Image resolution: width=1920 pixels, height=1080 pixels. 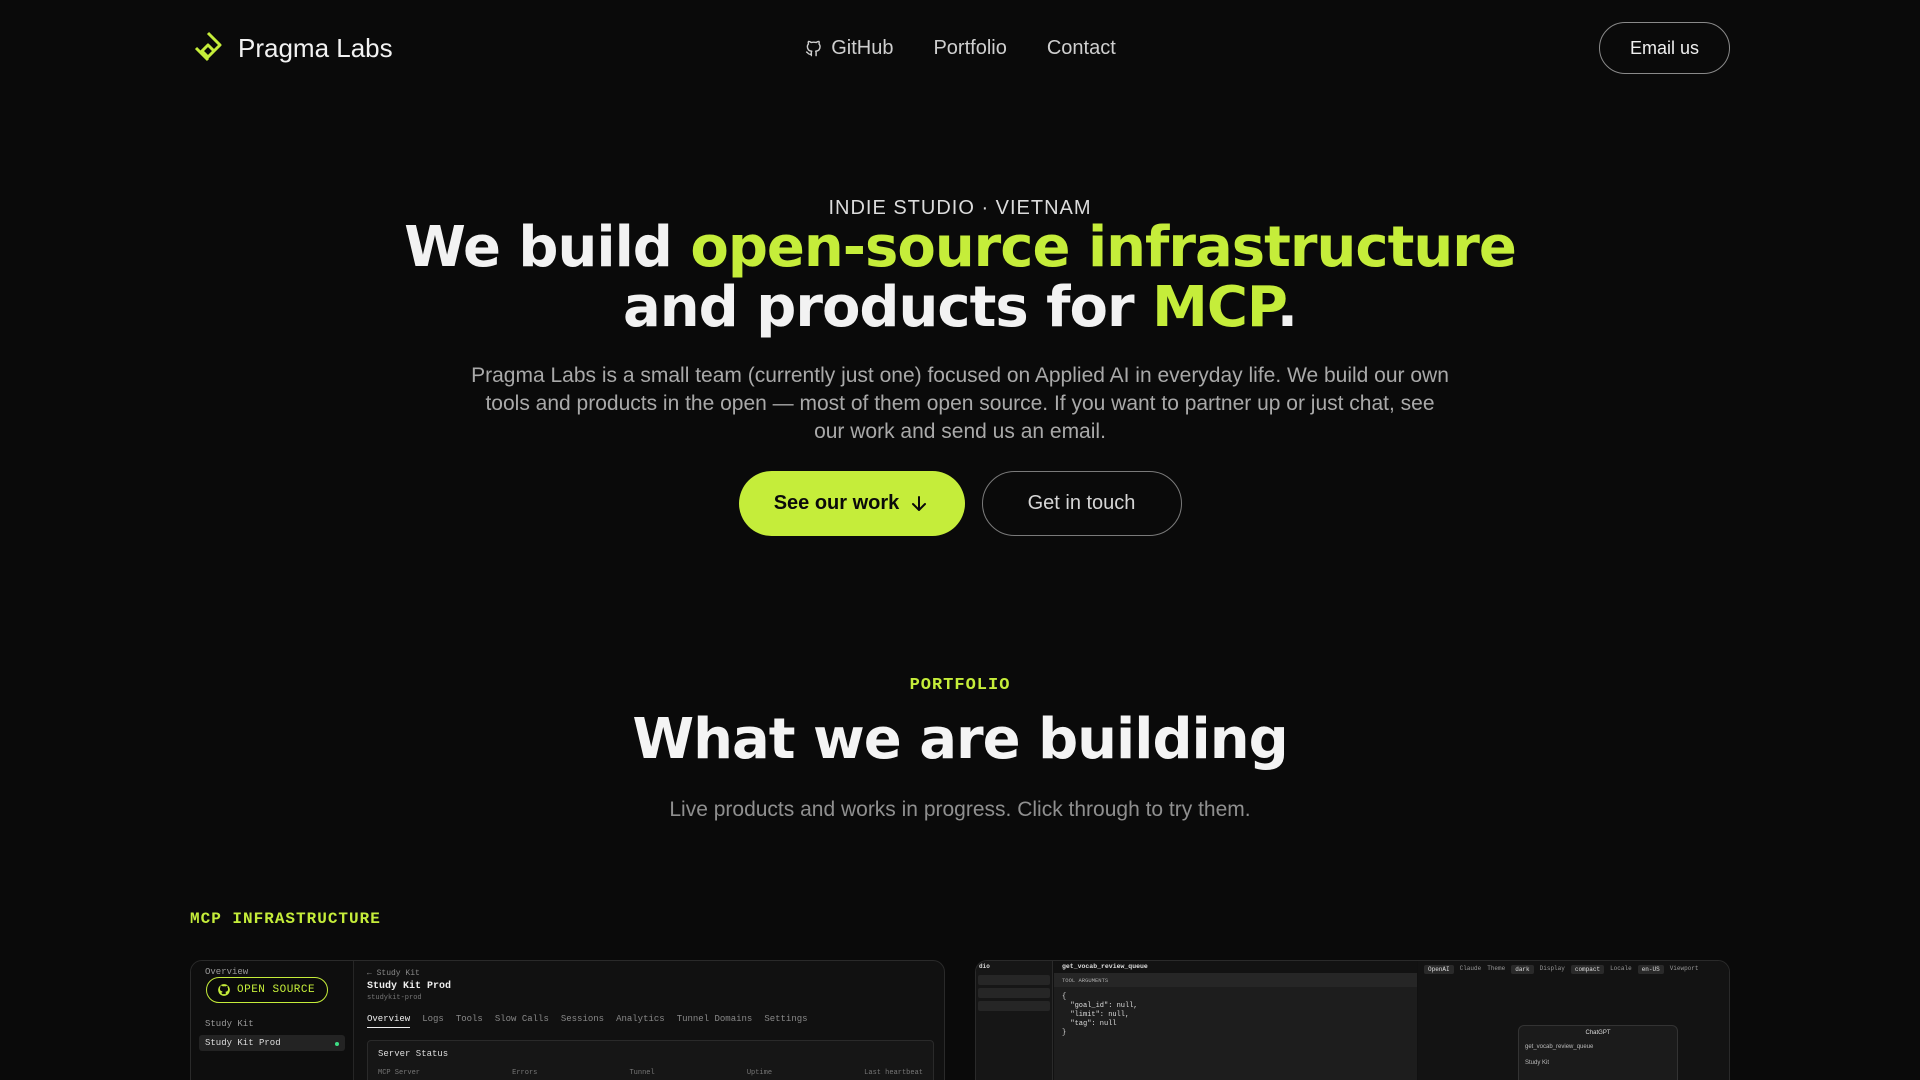 I want to click on portfolio-title: What we are building, so click(x=960, y=739).